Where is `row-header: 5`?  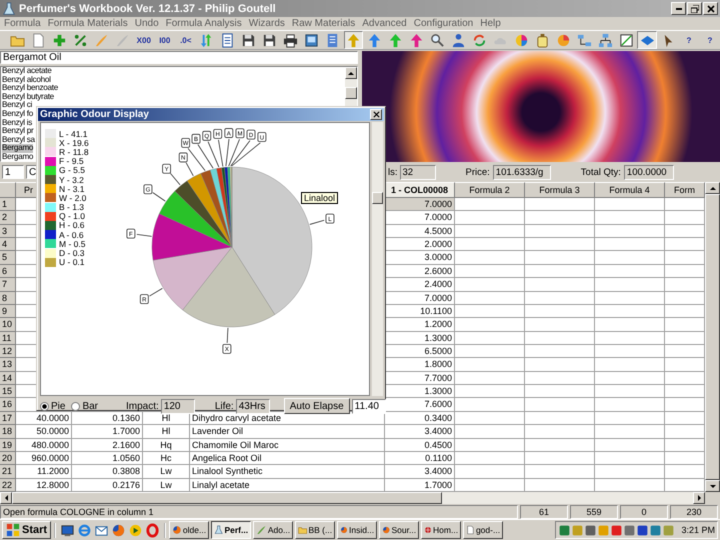
row-header: 5 is located at coordinates (8, 258).